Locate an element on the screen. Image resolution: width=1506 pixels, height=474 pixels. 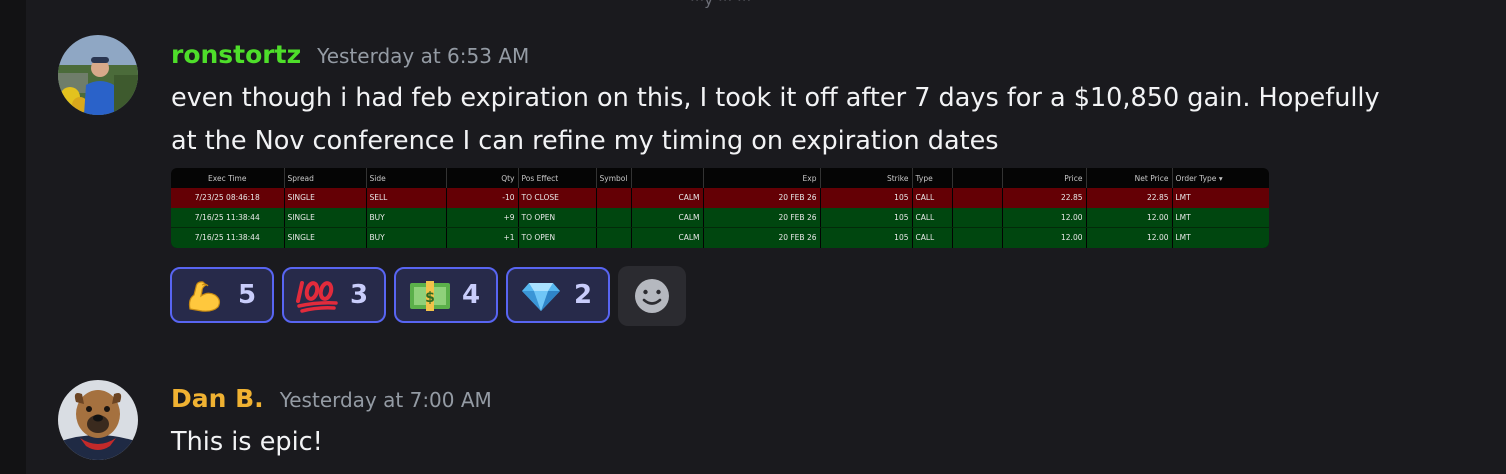
col-header: Pos Effect is located at coordinates (557, 178).